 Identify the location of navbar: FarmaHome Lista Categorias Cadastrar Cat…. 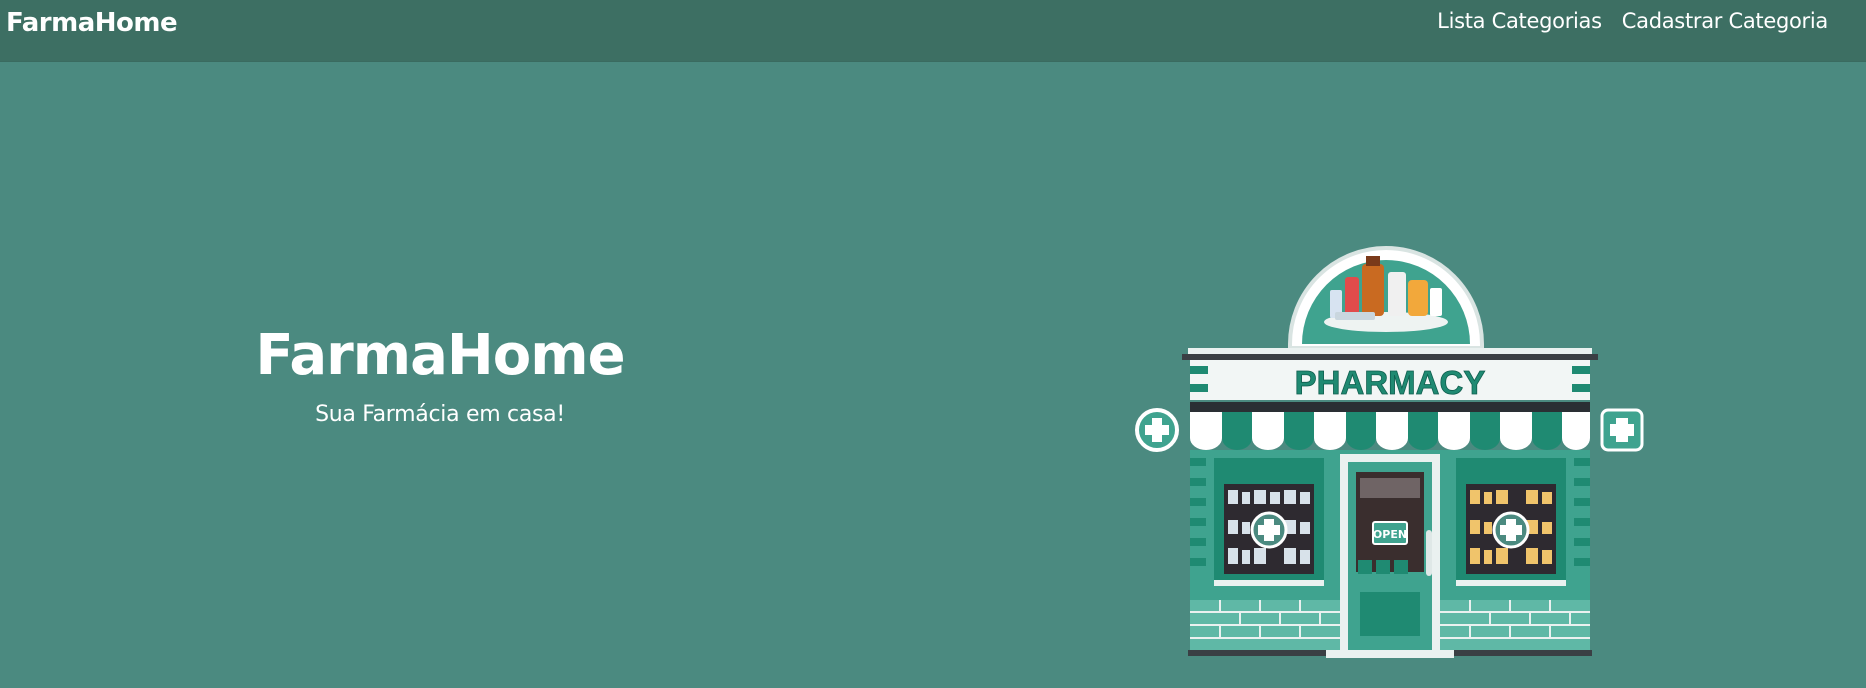
(933, 31).